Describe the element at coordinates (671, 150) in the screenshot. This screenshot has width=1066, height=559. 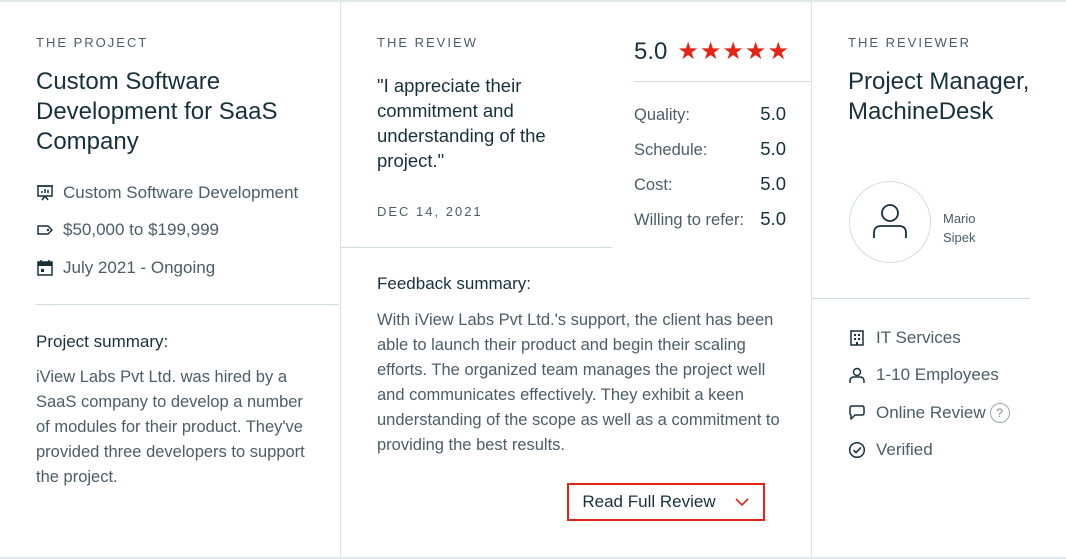
I see `score-label: Schedule:` at that location.